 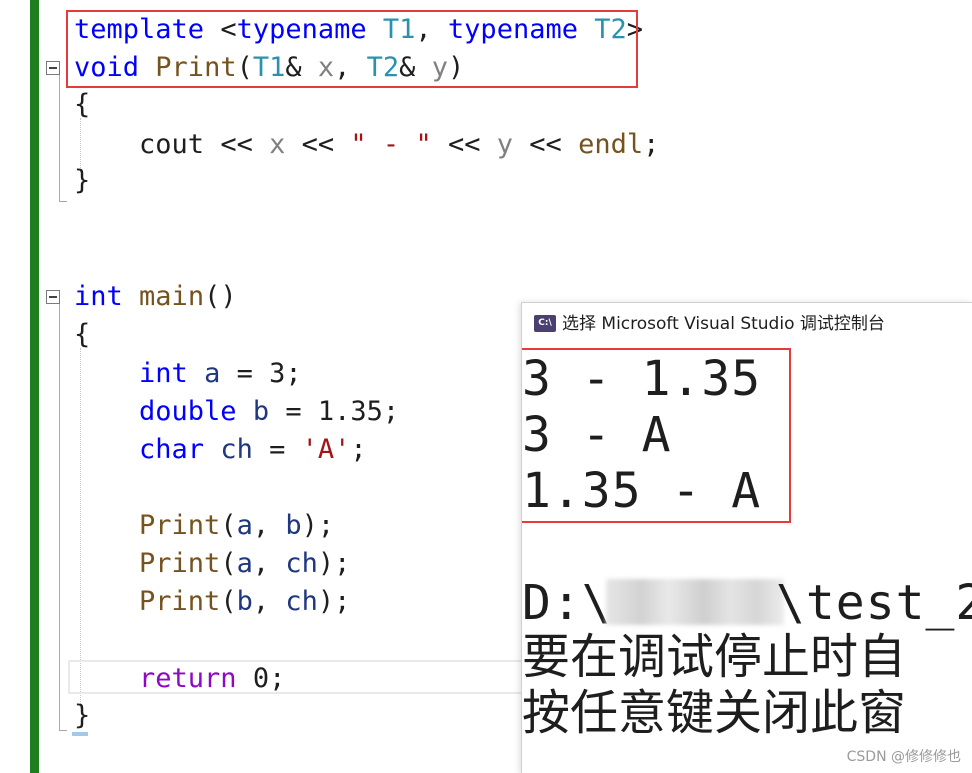 What do you see at coordinates (80, 734) in the screenshot?
I see `caret-marker` at bounding box center [80, 734].